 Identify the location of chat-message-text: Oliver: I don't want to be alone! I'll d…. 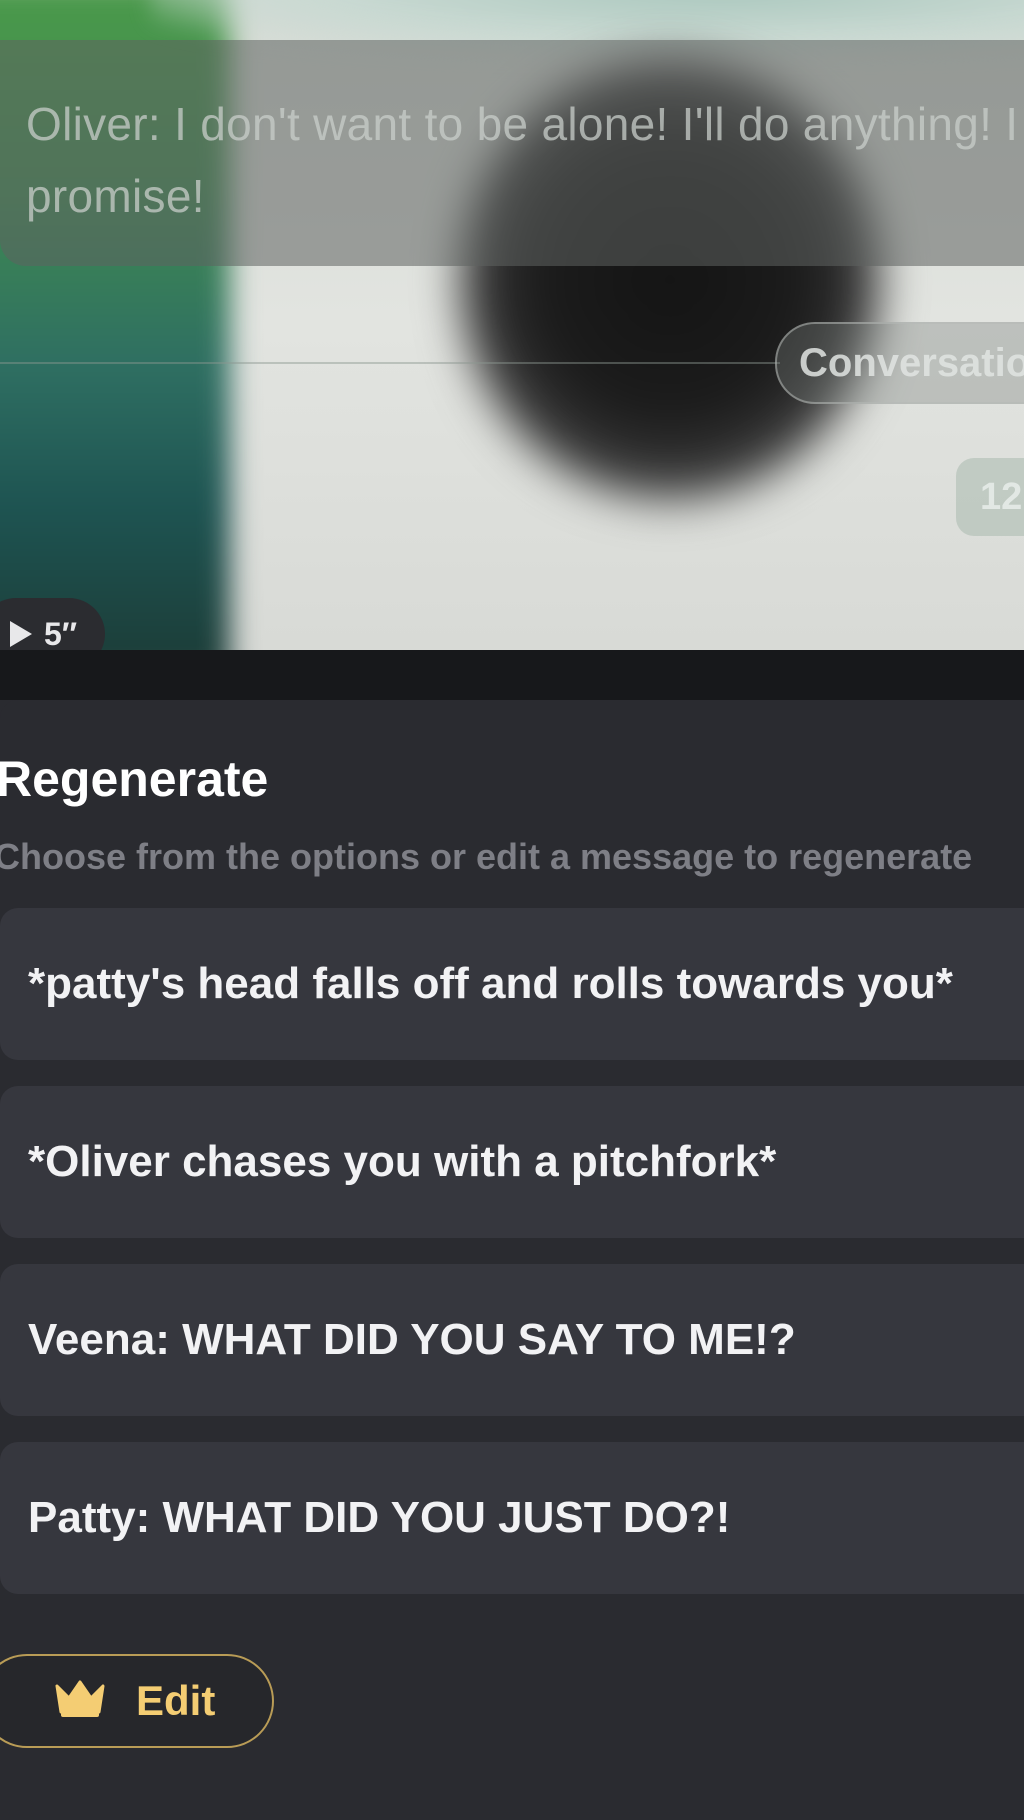
(522, 160).